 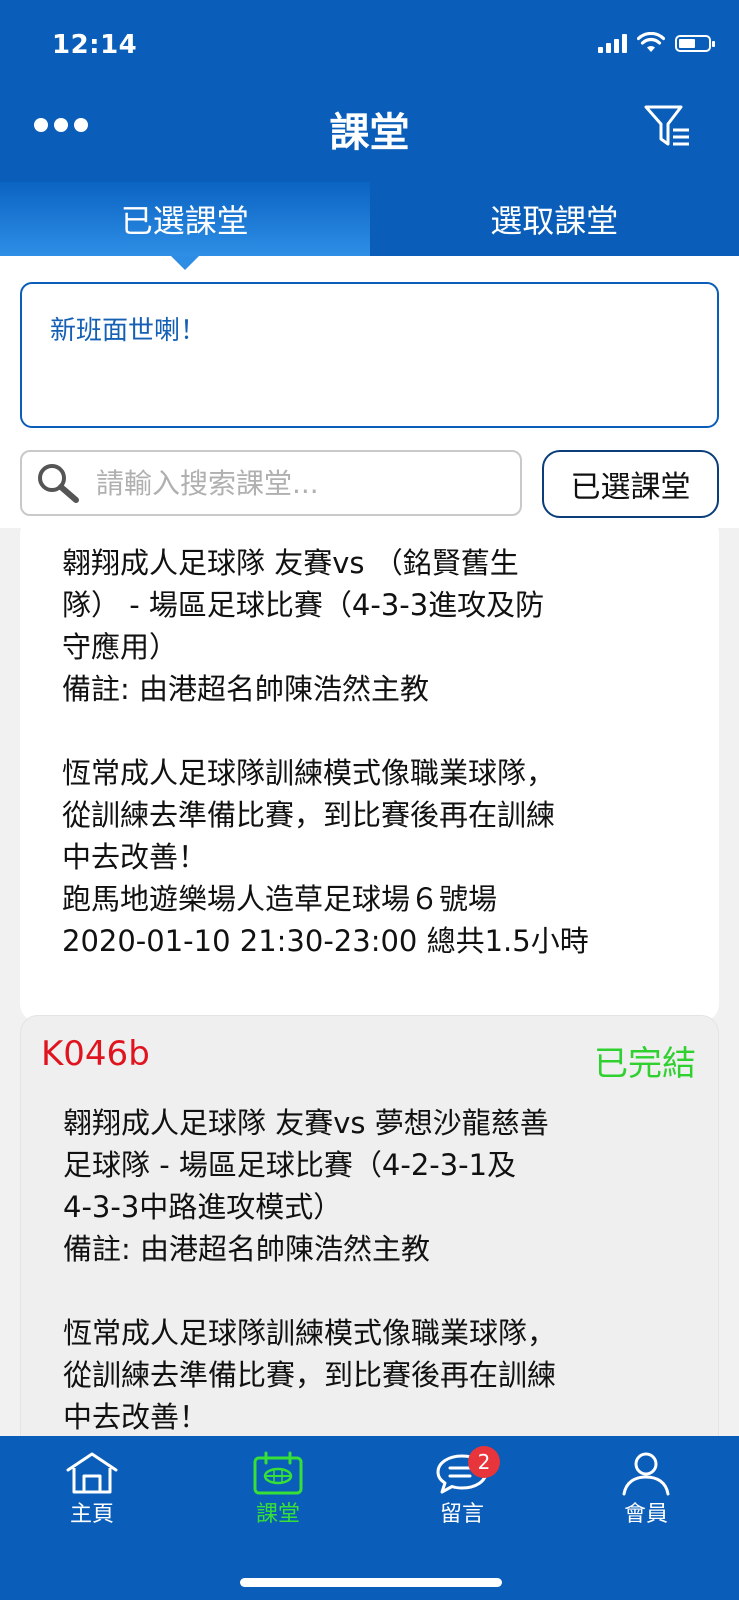 I want to click on selected-classes-button: 已選課堂, so click(x=630, y=484).